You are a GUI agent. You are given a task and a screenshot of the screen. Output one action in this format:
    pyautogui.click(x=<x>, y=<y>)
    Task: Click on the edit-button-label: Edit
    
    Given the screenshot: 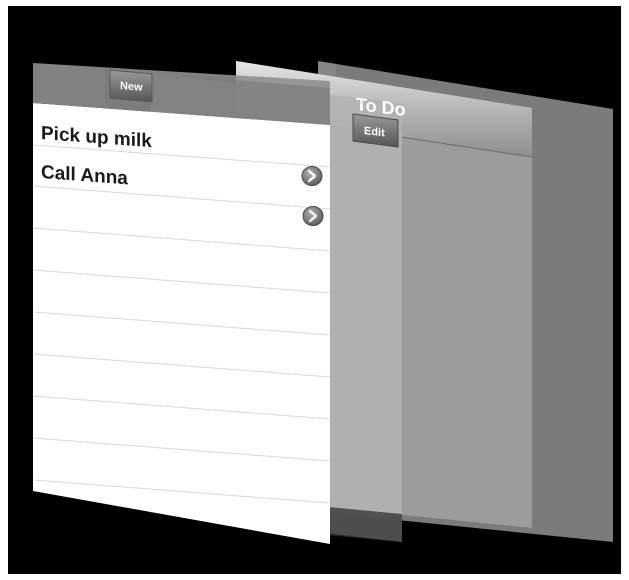 What is the action you would take?
    pyautogui.click(x=374, y=132)
    